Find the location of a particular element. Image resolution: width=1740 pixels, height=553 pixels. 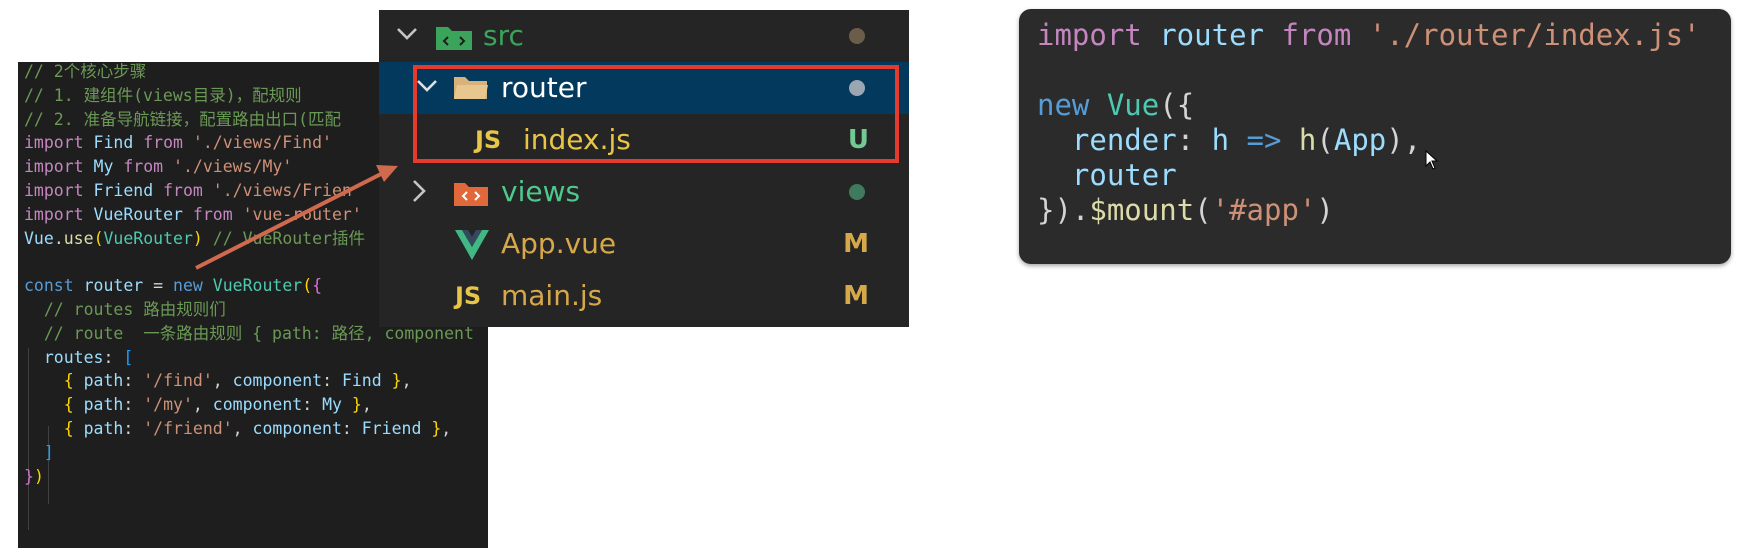

code-line: { path: '/friend', component: Friend }, is located at coordinates (237, 429).